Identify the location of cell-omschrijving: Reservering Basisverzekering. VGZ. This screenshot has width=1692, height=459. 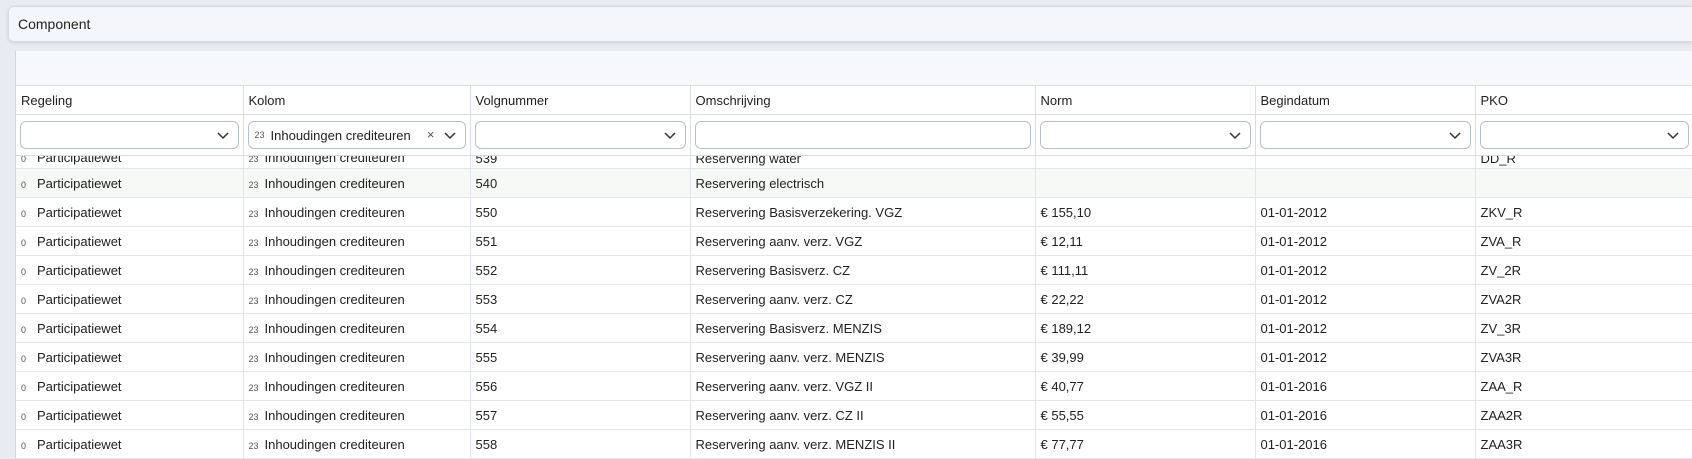
(863, 212).